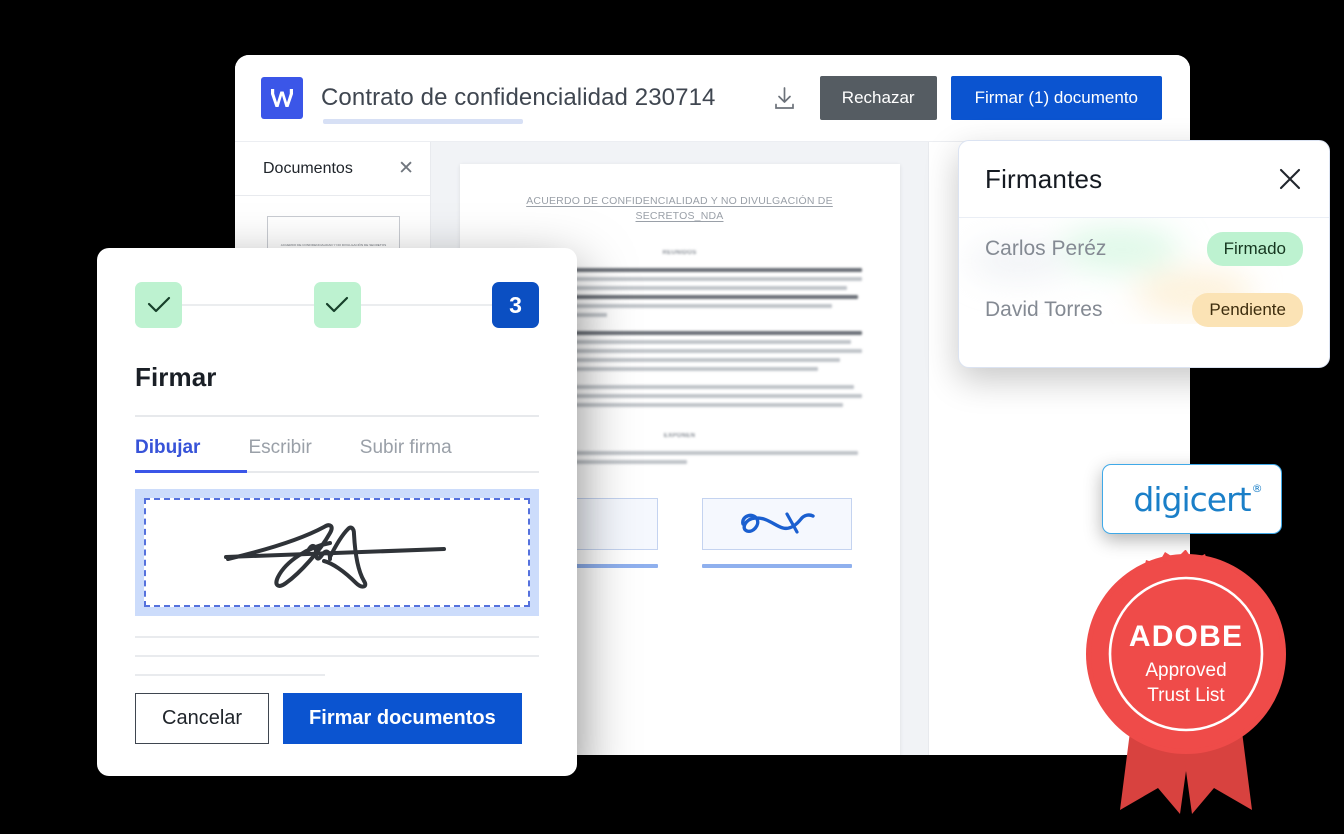 This screenshot has height=834, width=1344. Describe the element at coordinates (406, 168) in the screenshot. I see `close-icon: ✕` at that location.